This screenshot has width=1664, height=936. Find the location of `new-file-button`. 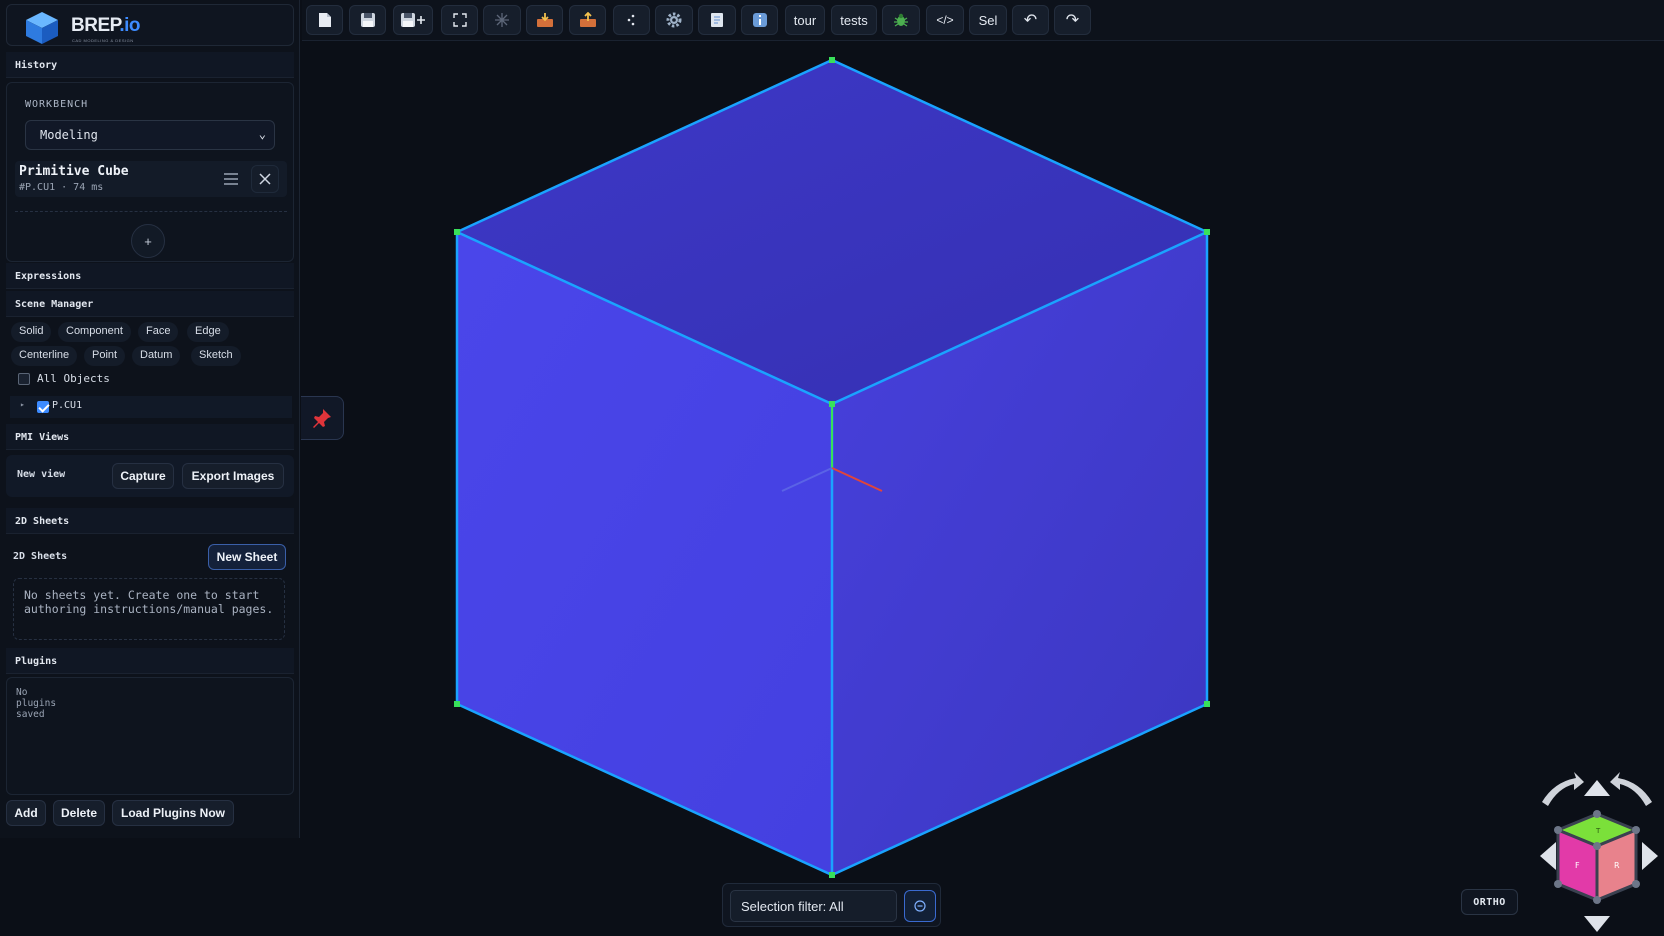

new-file-button is located at coordinates (324, 20).